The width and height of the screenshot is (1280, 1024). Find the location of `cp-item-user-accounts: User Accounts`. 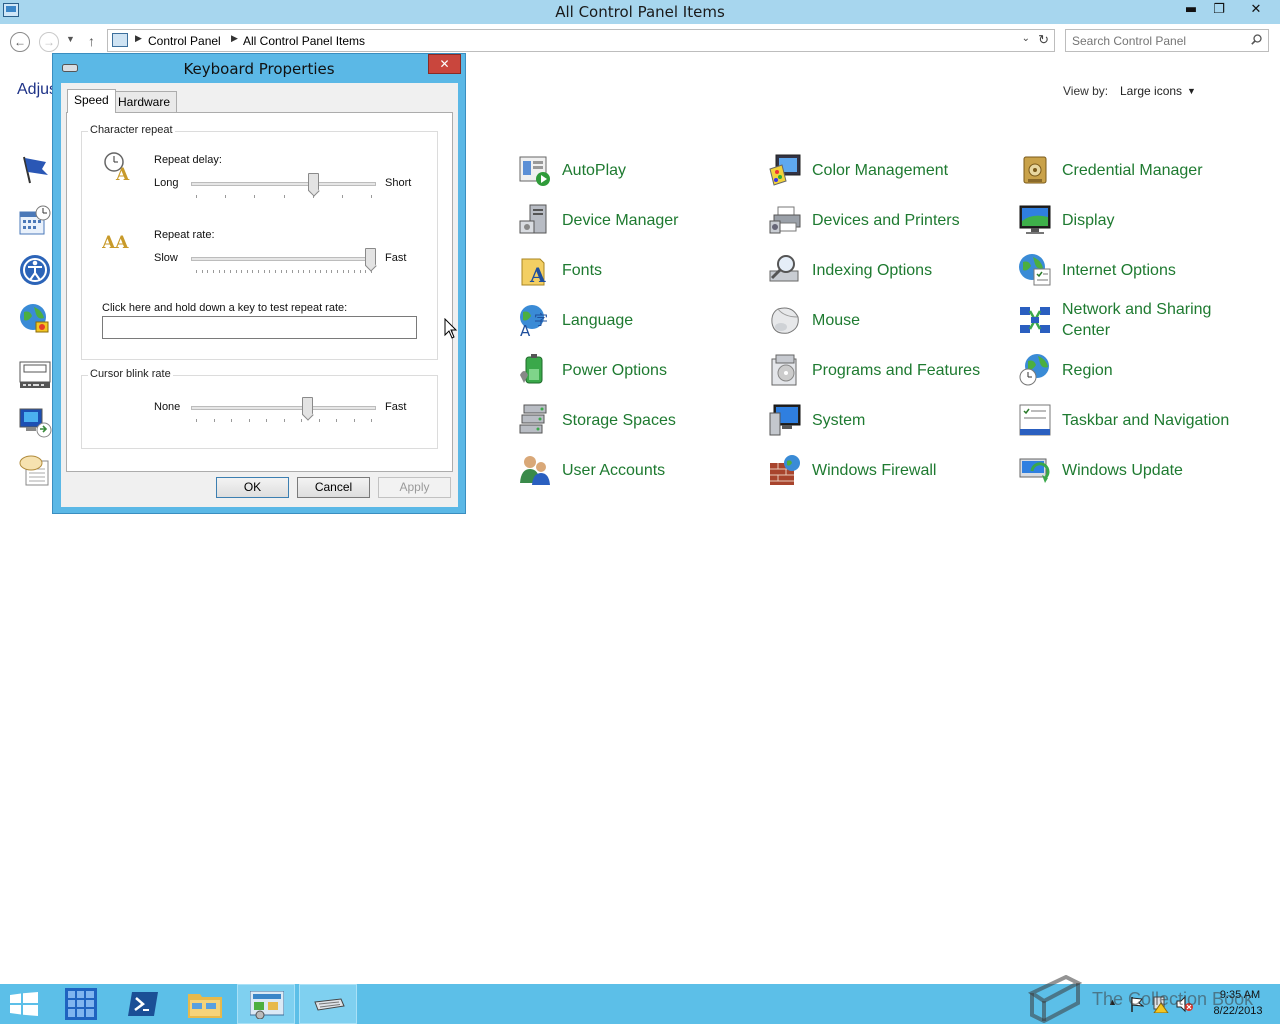

cp-item-user-accounts: User Accounts is located at coordinates (638, 470).